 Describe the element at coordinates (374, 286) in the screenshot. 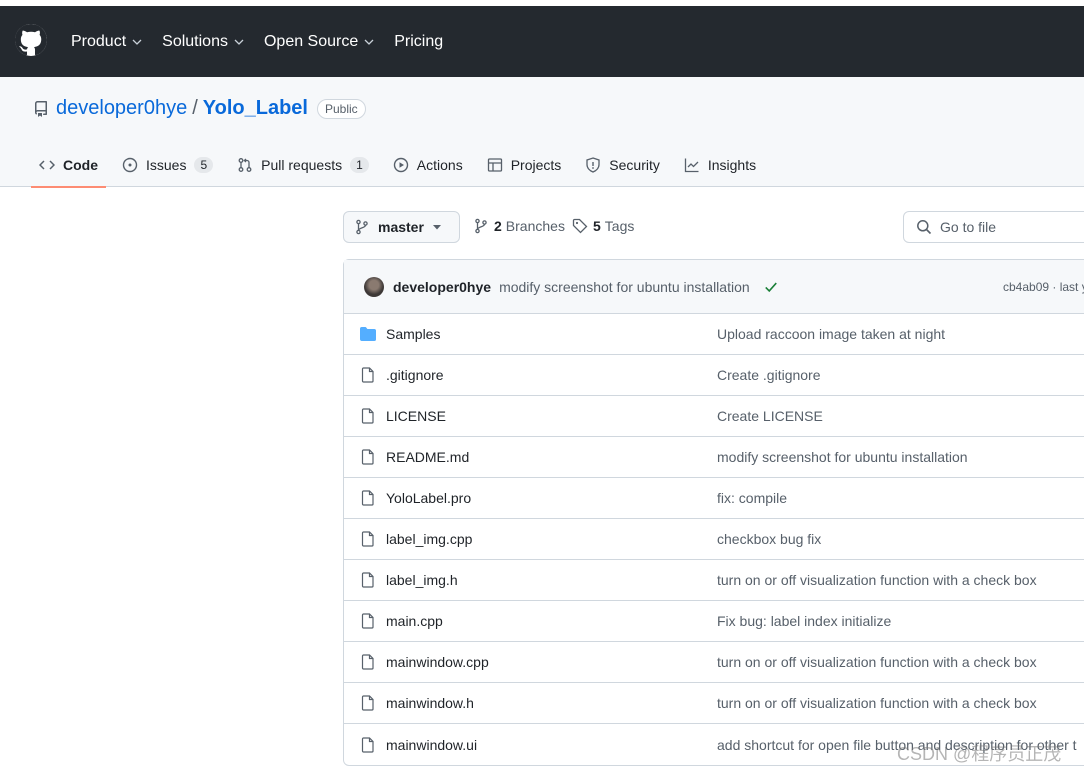

I see `avatar` at that location.